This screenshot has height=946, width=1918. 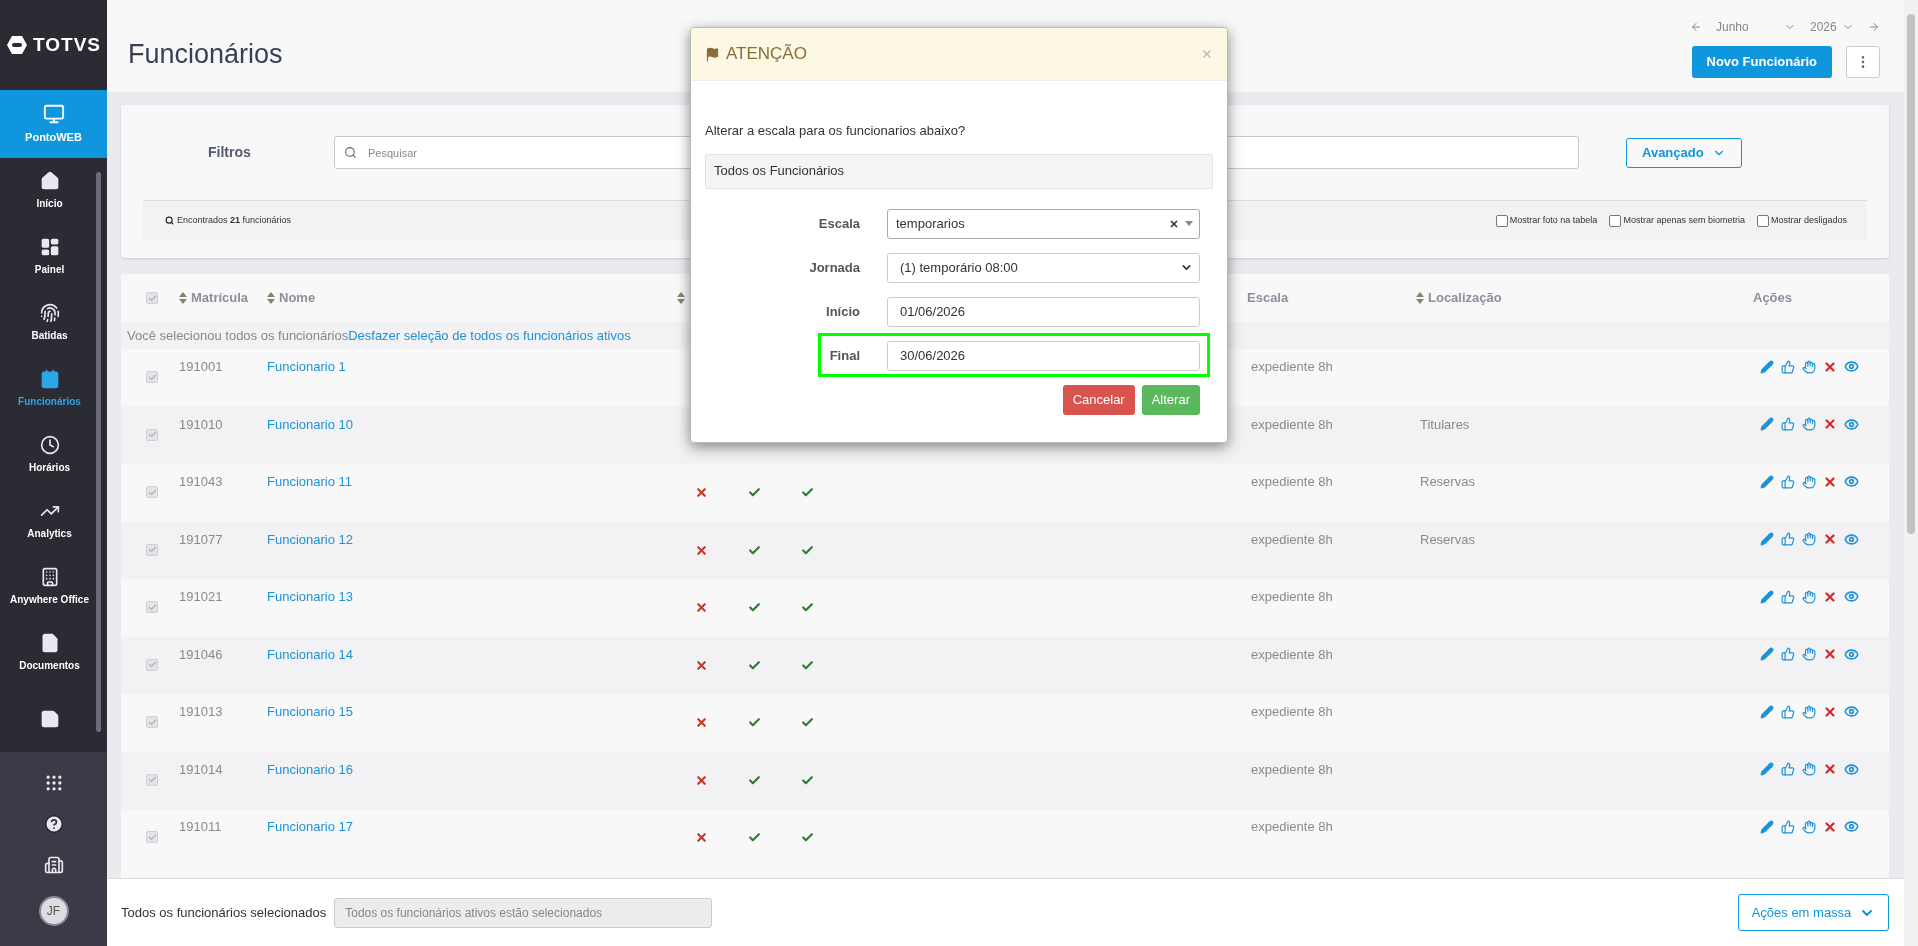 I want to click on page-title: Funcionários, so click(x=205, y=54).